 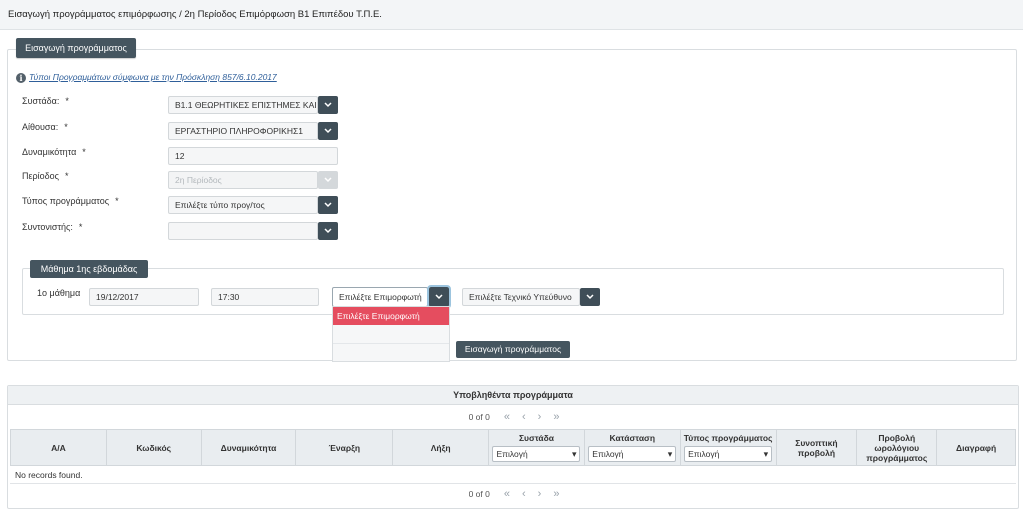 I want to click on submit-program-button: Εισαγωγή προγράμματος, so click(x=513, y=349).